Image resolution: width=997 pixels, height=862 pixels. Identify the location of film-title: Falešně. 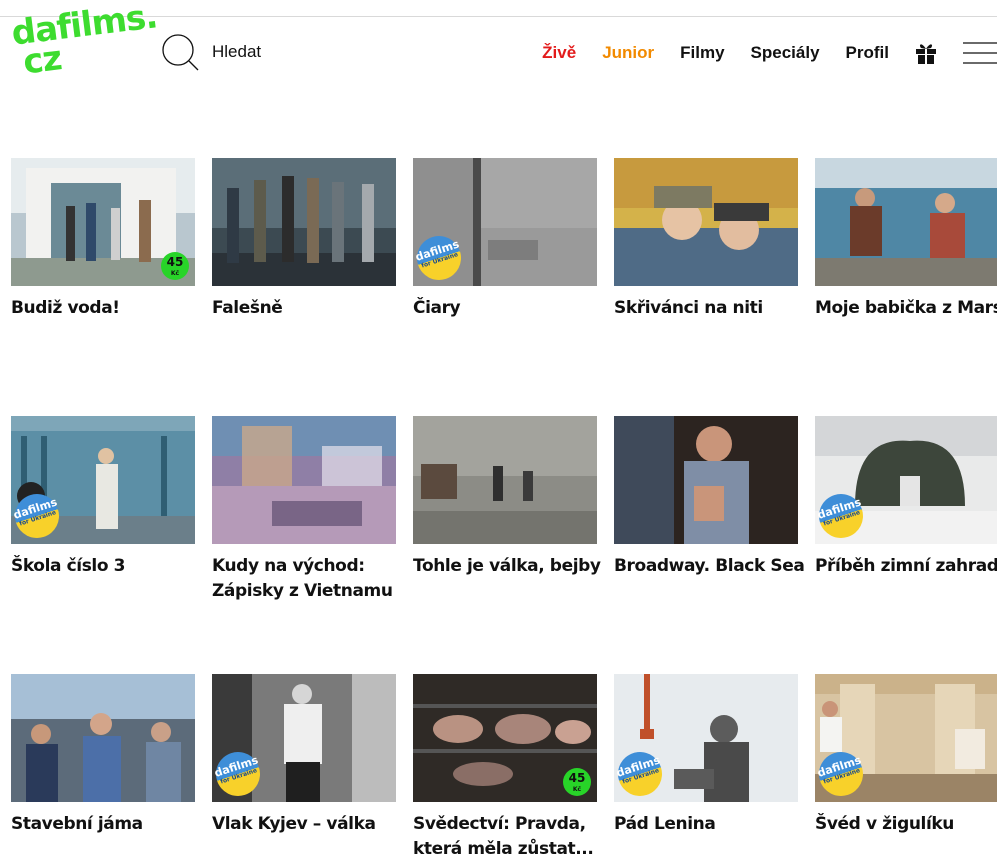
(304, 308).